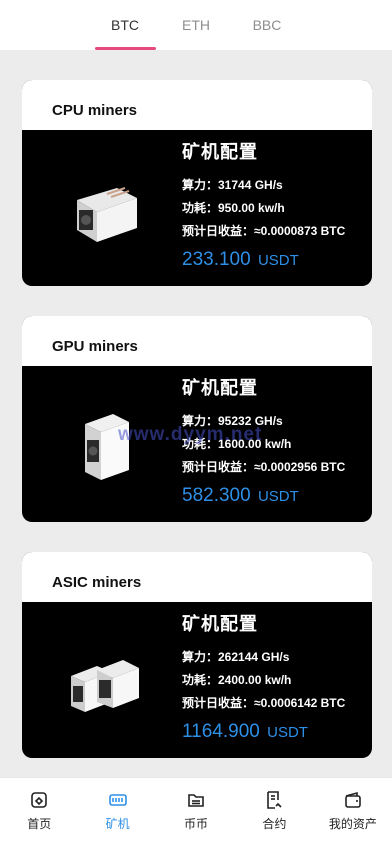 This screenshot has width=392, height=843. I want to click on bottom-nav: 首页 矿机 币币 合约 我的资产, so click(196, 810).